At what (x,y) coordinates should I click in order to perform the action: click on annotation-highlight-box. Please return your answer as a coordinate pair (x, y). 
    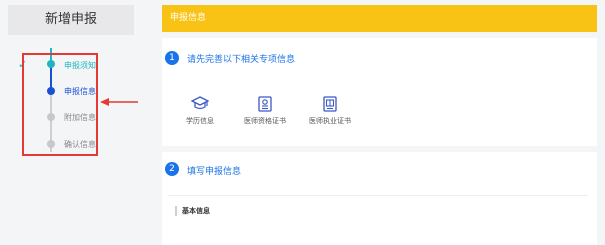
    Looking at the image, I should click on (60, 104).